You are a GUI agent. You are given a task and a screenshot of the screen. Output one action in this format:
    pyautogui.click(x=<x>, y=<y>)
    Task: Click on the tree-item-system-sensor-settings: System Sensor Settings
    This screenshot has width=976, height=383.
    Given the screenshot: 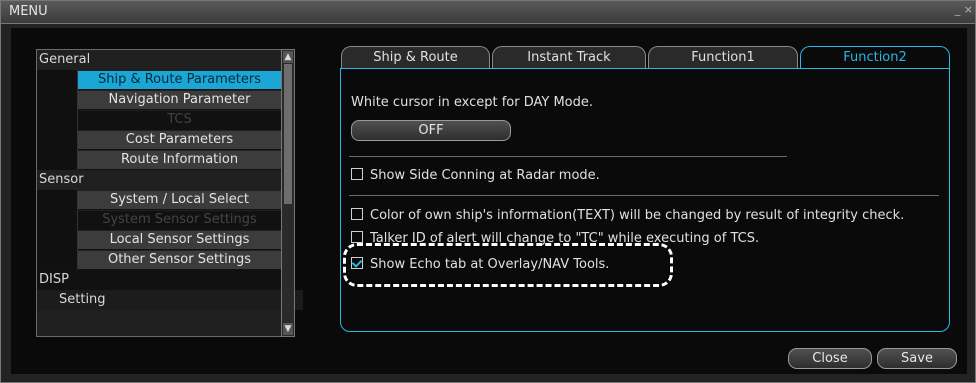 What is the action you would take?
    pyautogui.click(x=159, y=220)
    